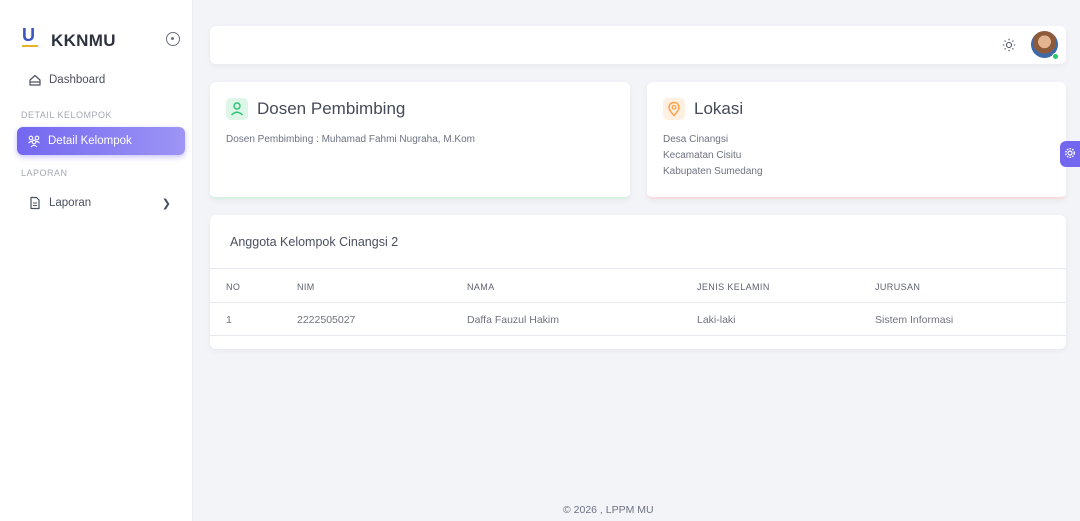 This screenshot has height=521, width=1080. Describe the element at coordinates (898, 287) in the screenshot. I see `column-header: JURUSAN` at that location.